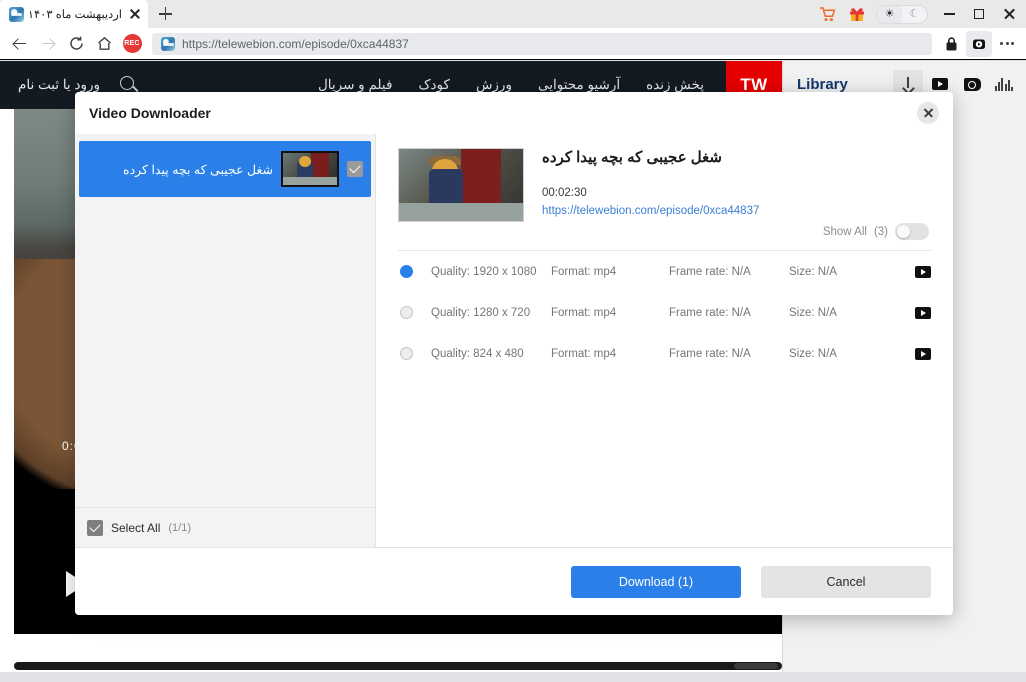 The image size is (1026, 682). Describe the element at coordinates (165, 14) in the screenshot. I see `new-tab-button` at that location.